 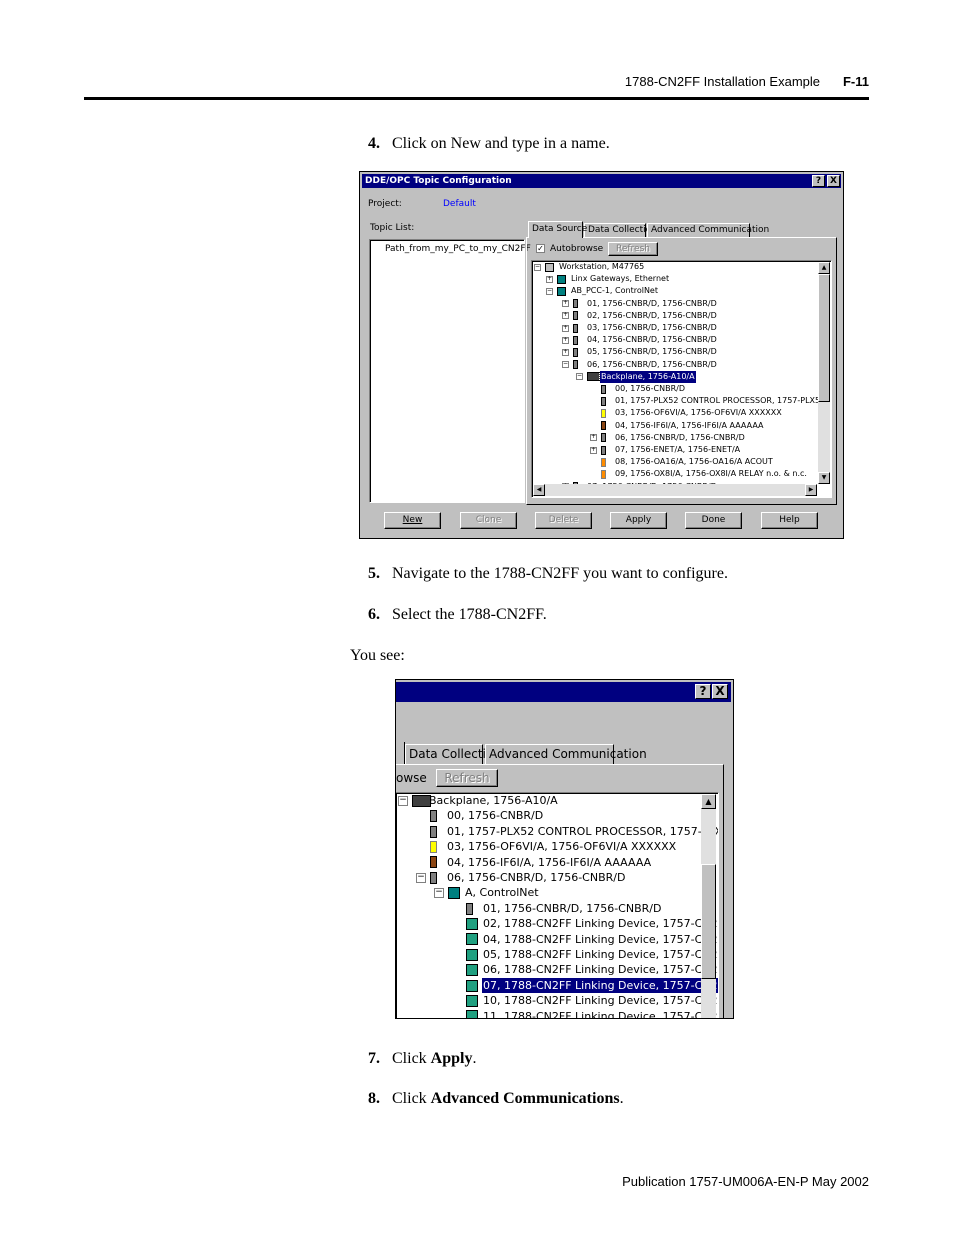 What do you see at coordinates (496, 1099) in the screenshot?
I see `step-8: 8. Click Advanced Communications.` at bounding box center [496, 1099].